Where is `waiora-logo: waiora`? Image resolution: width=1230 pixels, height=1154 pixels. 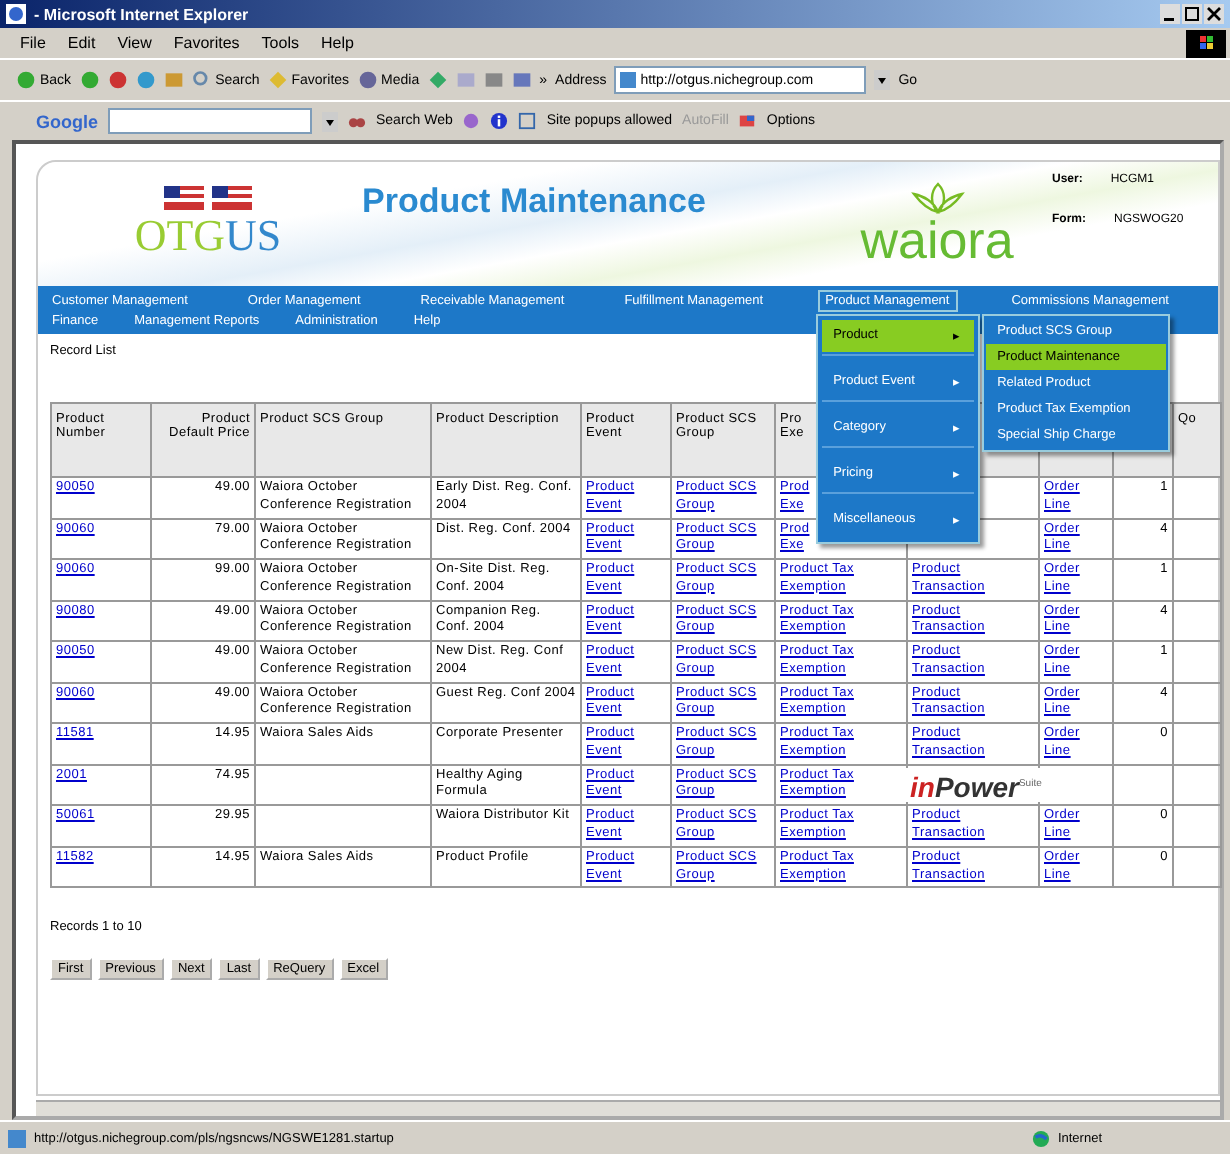 waiora-logo: waiora is located at coordinates (937, 240).